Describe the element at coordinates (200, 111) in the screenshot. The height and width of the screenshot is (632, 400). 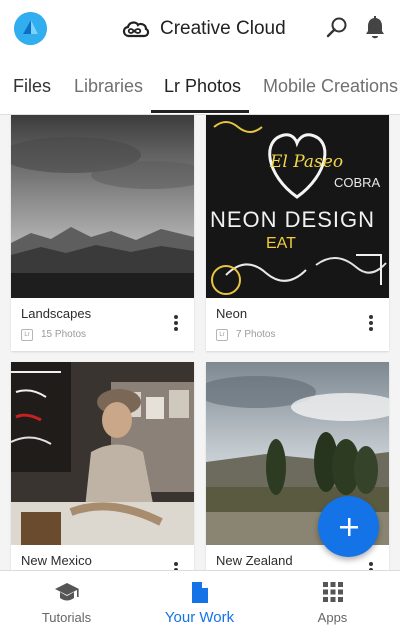
I see `active-tab-indicator` at that location.